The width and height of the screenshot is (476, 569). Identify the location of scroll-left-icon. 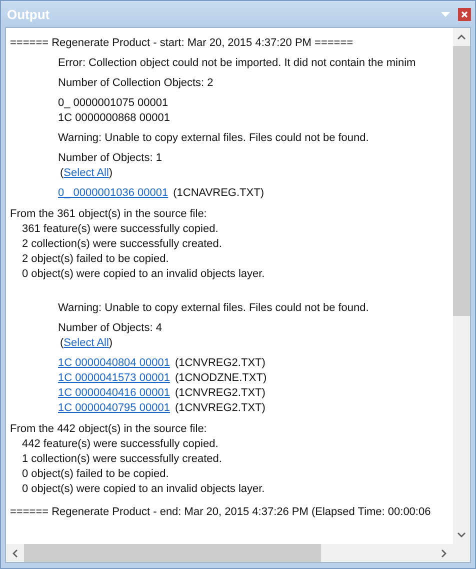
(15, 553).